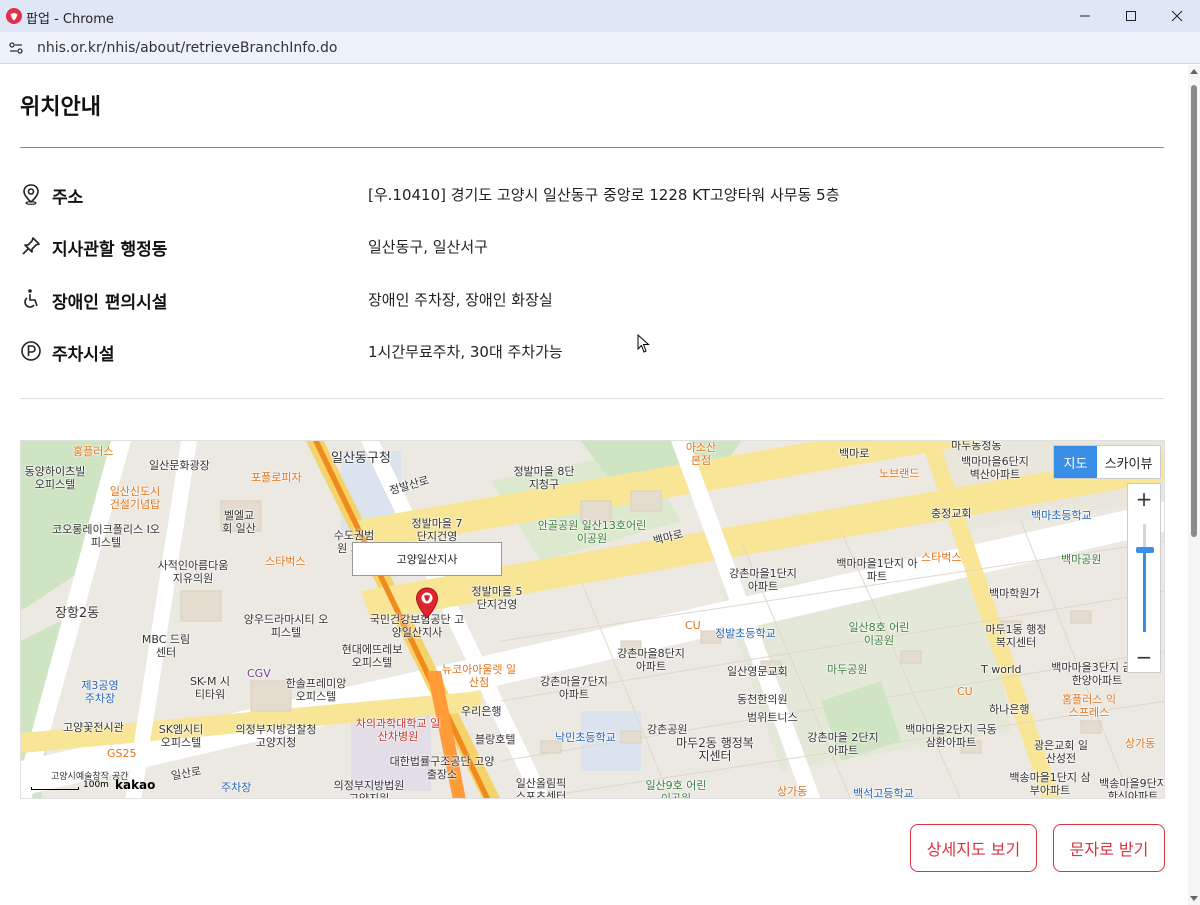 This screenshot has width=1200, height=905. Describe the element at coordinates (369, 789) in the screenshot. I see `map-label: 의정부지방법원 고양지원` at that location.